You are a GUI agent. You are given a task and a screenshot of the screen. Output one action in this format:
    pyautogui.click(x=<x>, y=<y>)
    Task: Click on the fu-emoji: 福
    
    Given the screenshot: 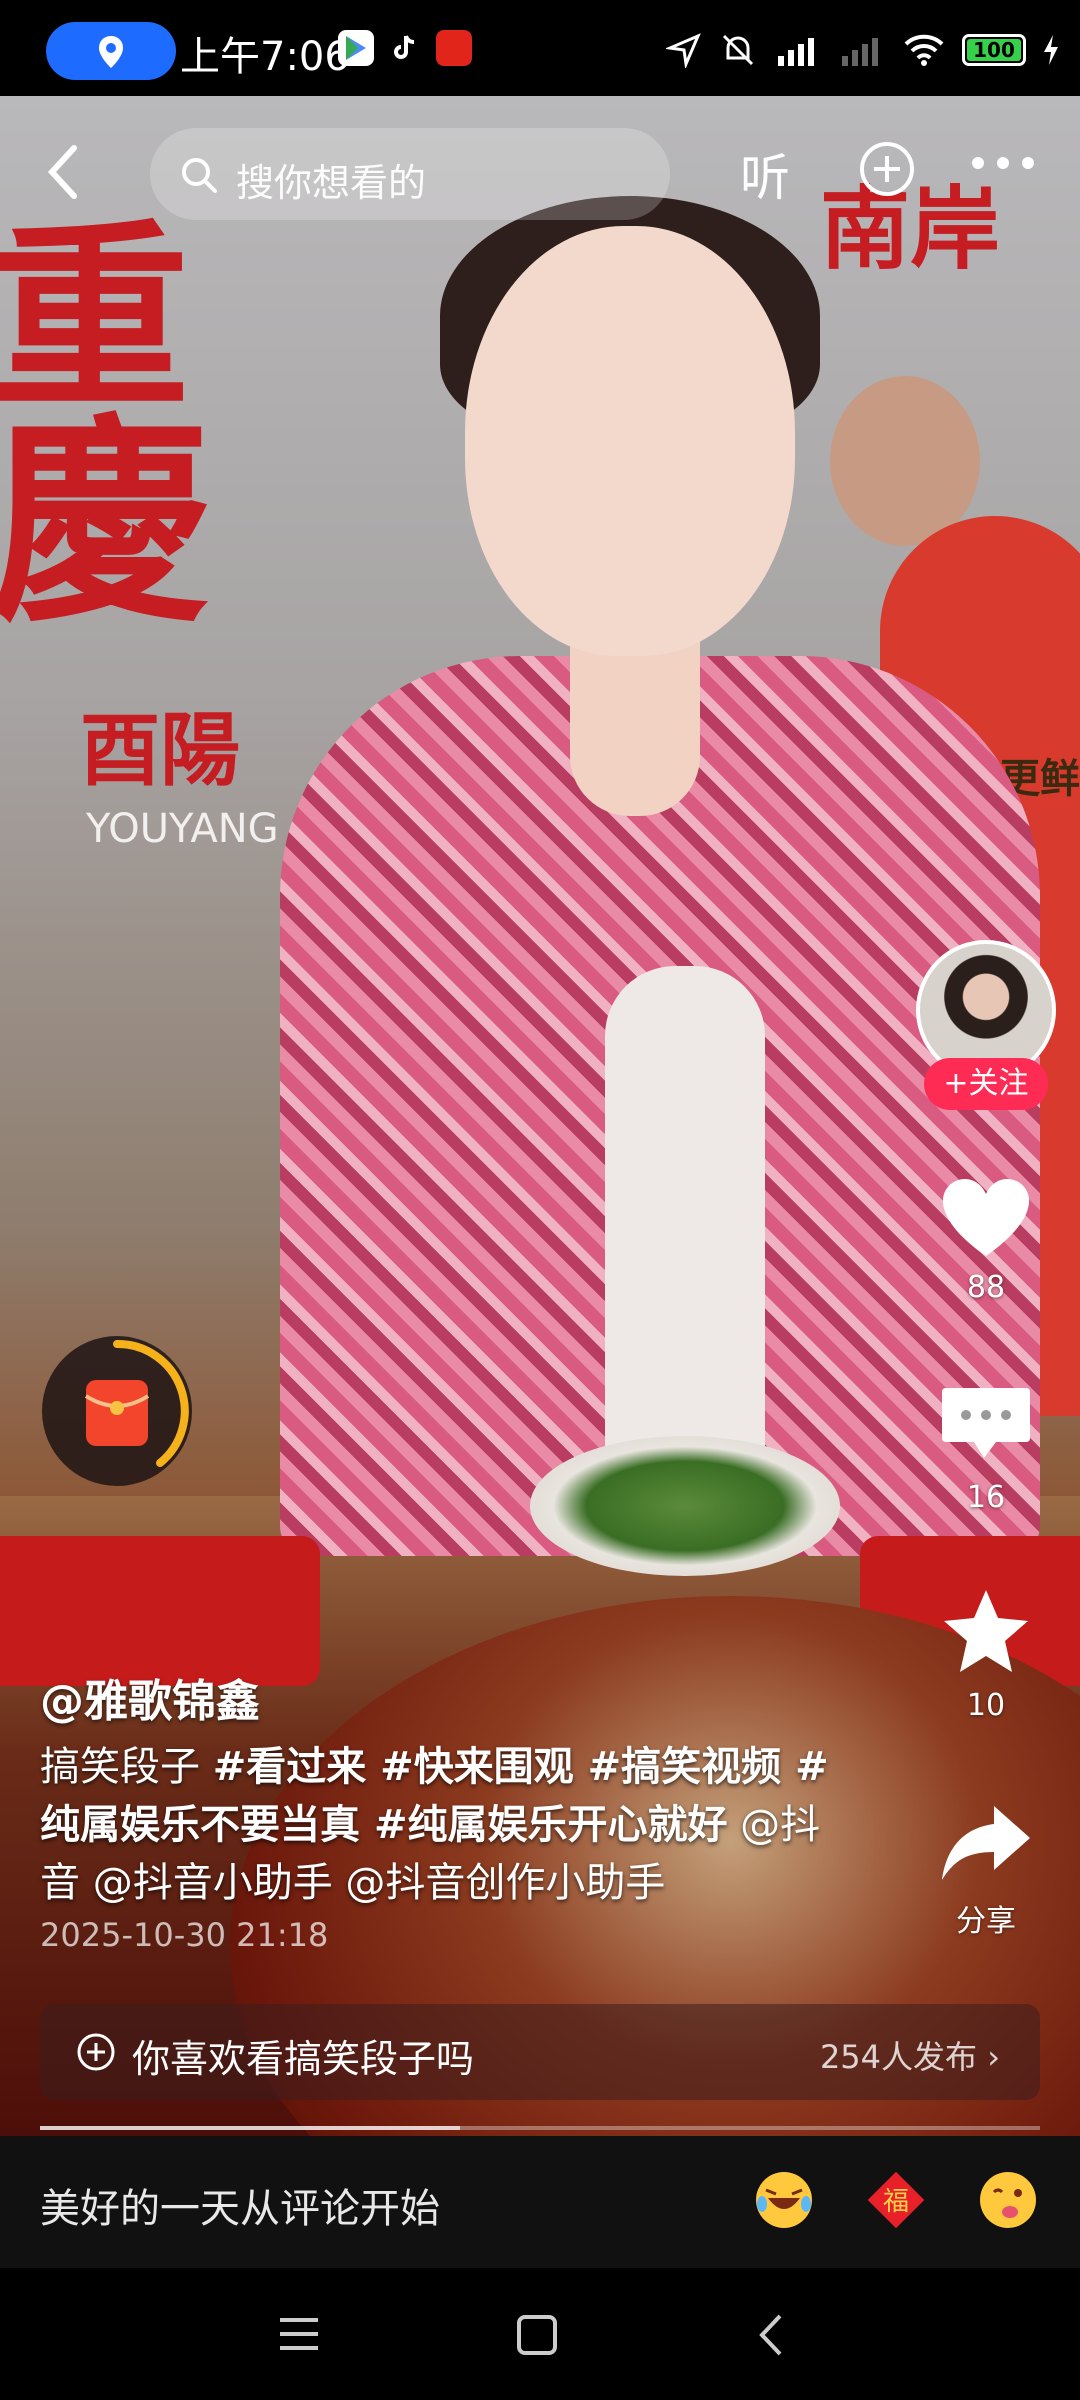 What is the action you would take?
    pyautogui.click(x=896, y=2200)
    